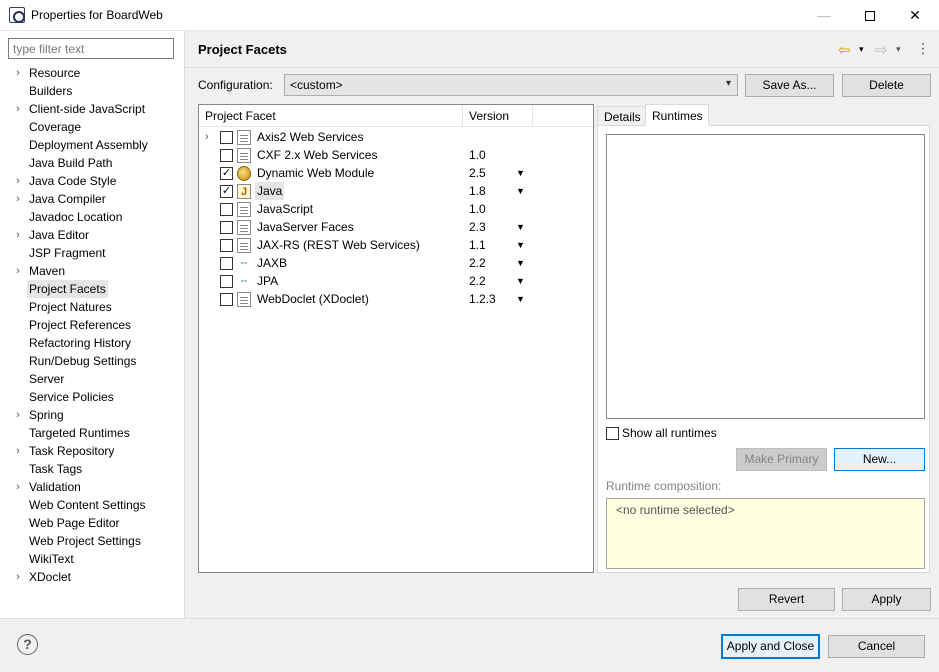 This screenshot has height=672, width=939. What do you see at coordinates (396, 263) in the screenshot?
I see `facet-row: ⇔ JAXB 2.2 ▼` at bounding box center [396, 263].